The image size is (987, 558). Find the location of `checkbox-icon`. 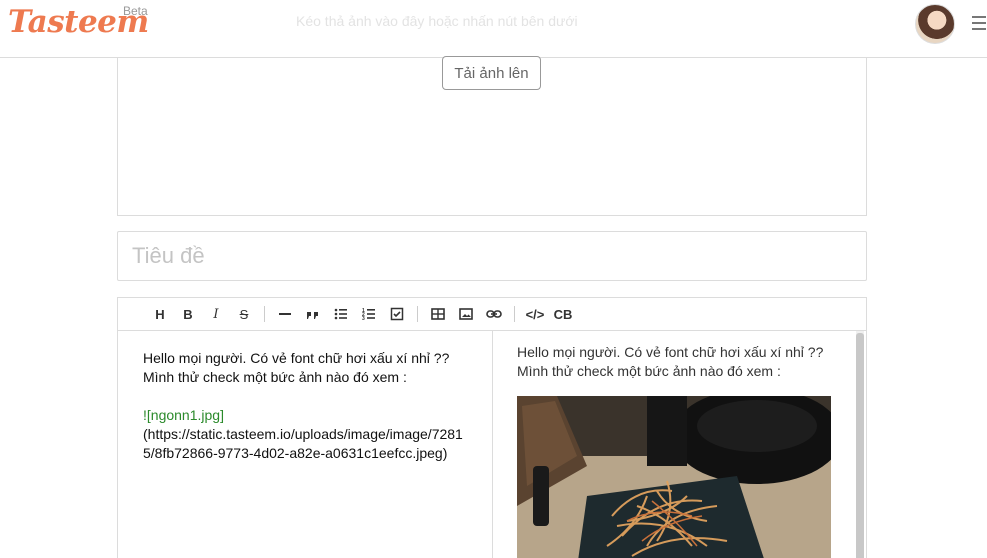

checkbox-icon is located at coordinates (397, 314).